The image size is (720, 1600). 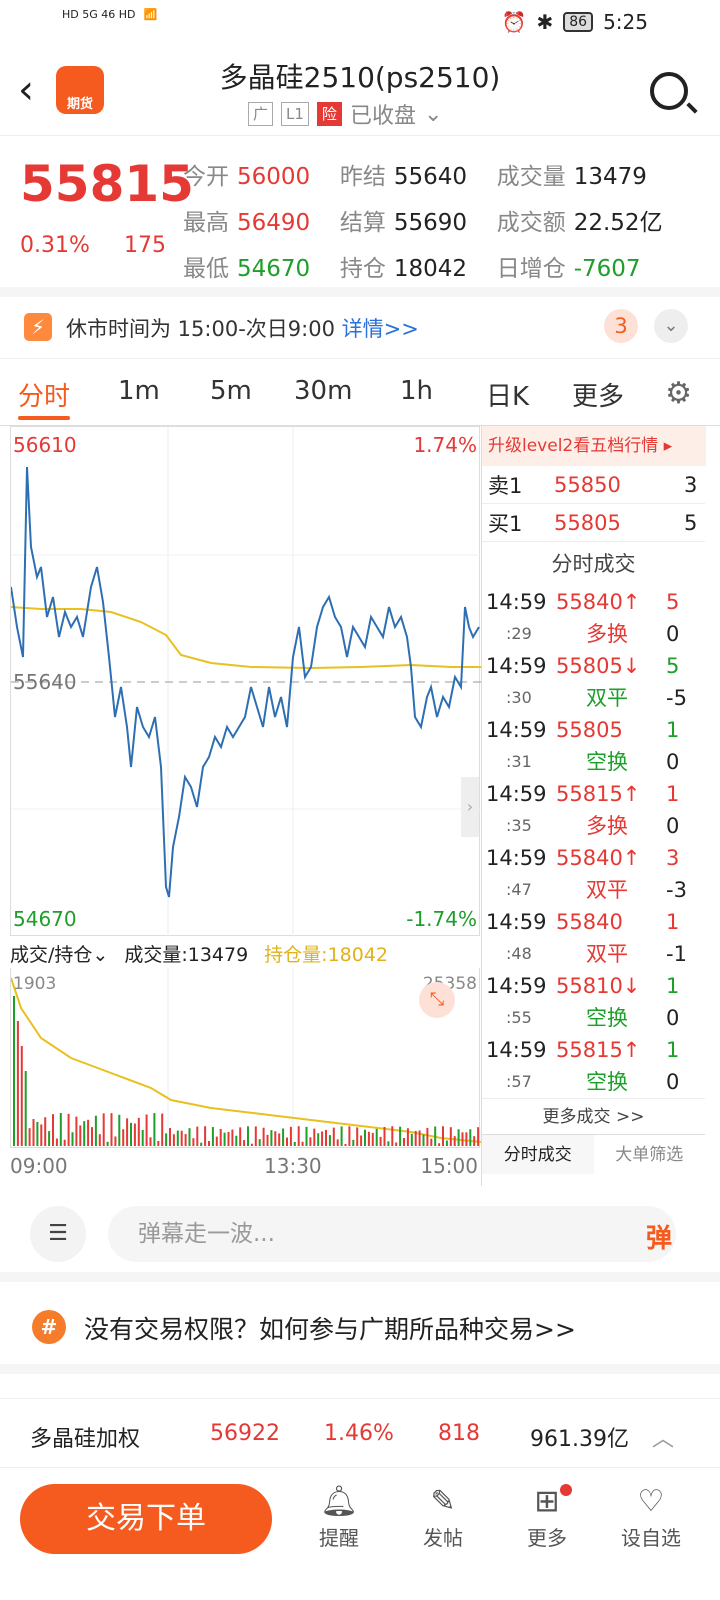 What do you see at coordinates (598, 666) in the screenshot?
I see `trade-price: 55805↓` at bounding box center [598, 666].